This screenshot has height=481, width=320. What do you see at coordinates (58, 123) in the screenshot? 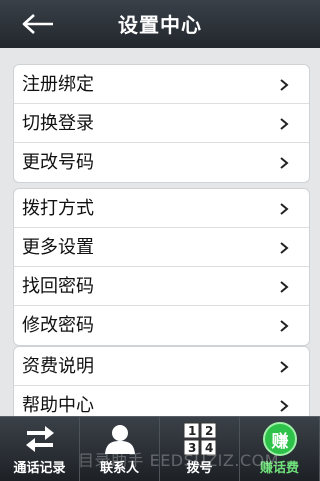
I see `settings-item-label: 切换登录` at bounding box center [58, 123].